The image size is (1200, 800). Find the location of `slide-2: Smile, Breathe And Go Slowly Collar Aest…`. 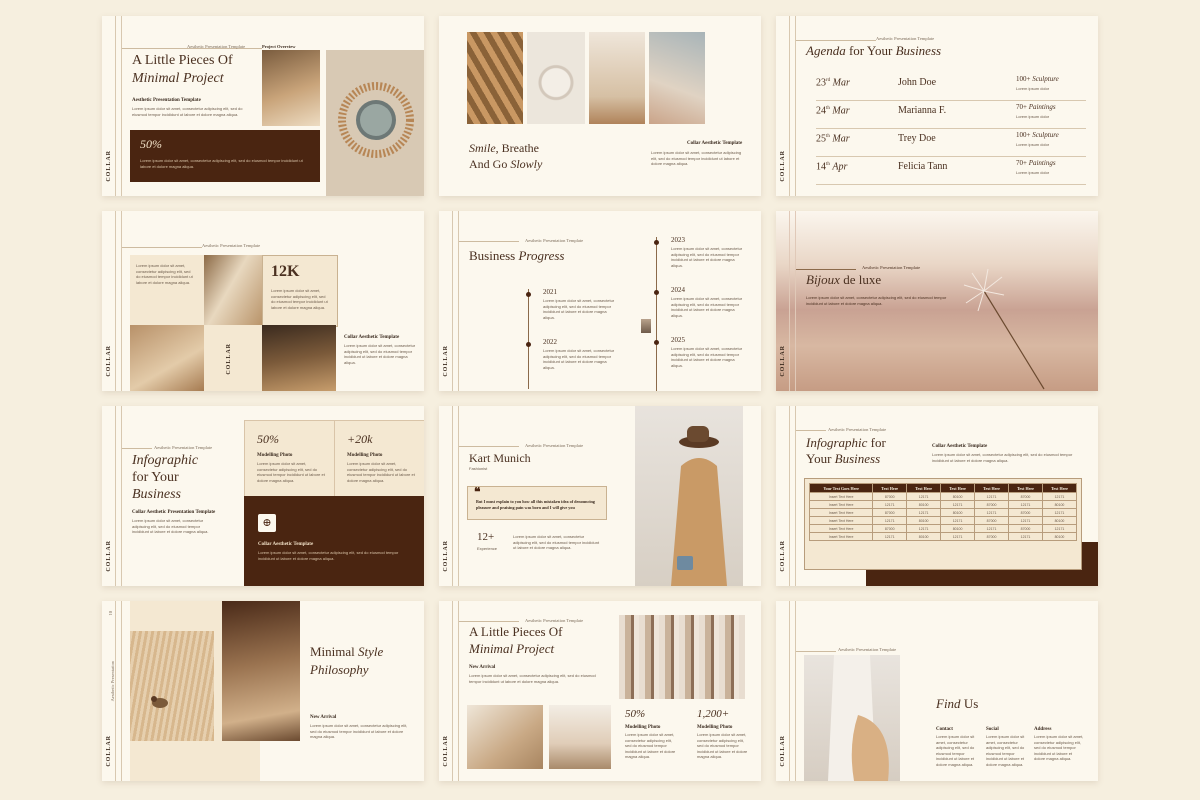

slide-2: Smile, Breathe And Go Slowly Collar Aest… is located at coordinates (600, 106).